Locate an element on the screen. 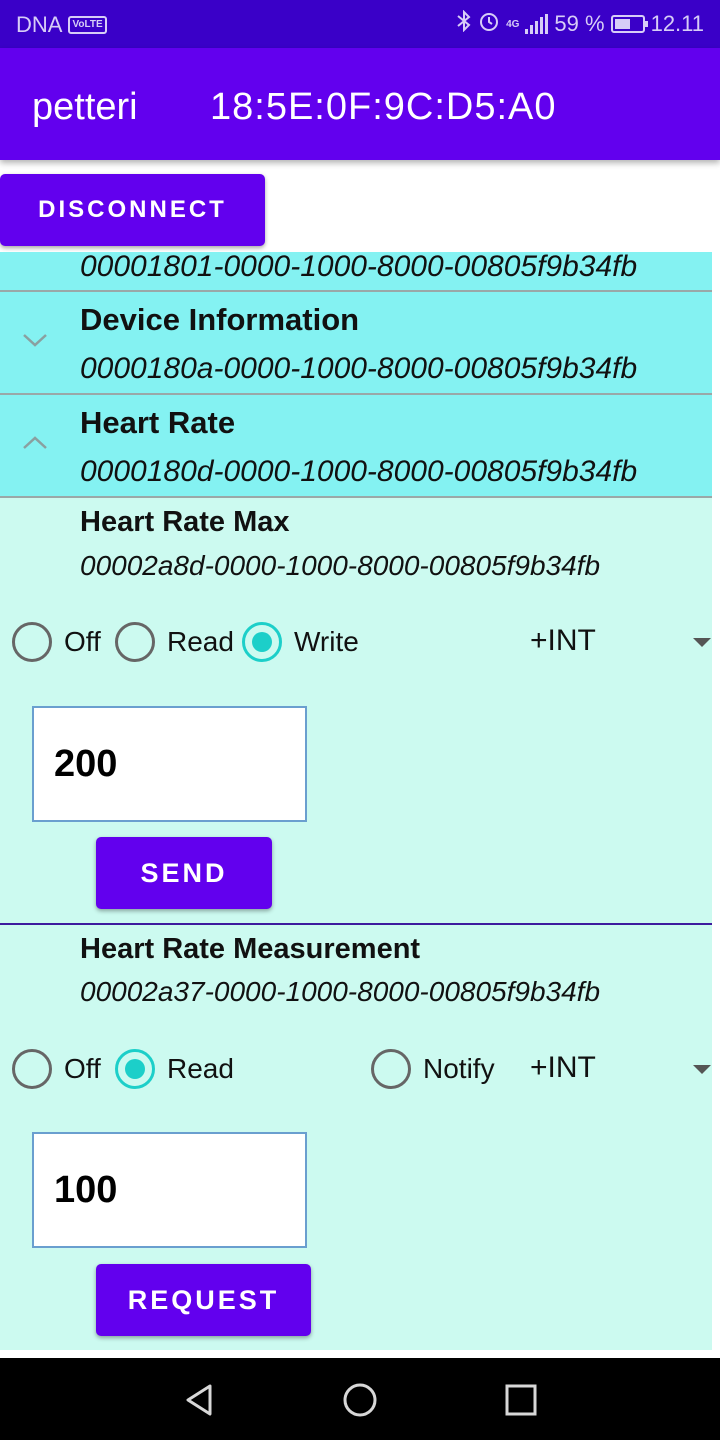 The height and width of the screenshot is (1440, 720). clock: 12.11 is located at coordinates (677, 23).